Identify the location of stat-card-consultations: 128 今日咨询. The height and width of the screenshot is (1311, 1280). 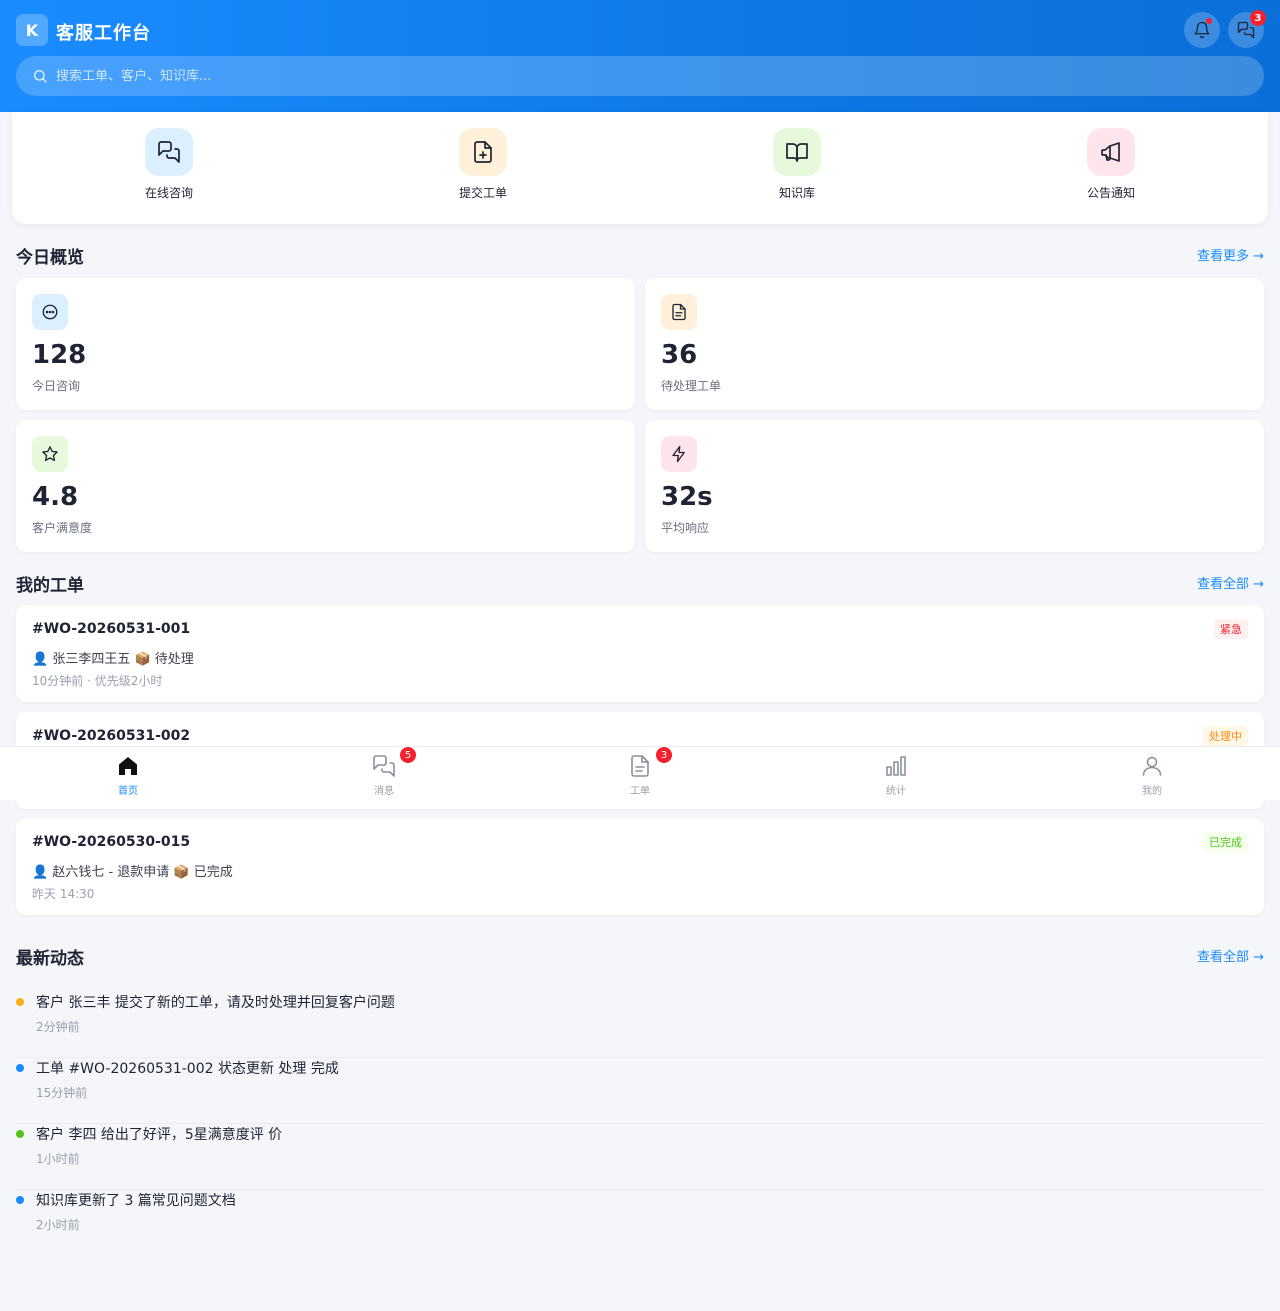
(325, 344).